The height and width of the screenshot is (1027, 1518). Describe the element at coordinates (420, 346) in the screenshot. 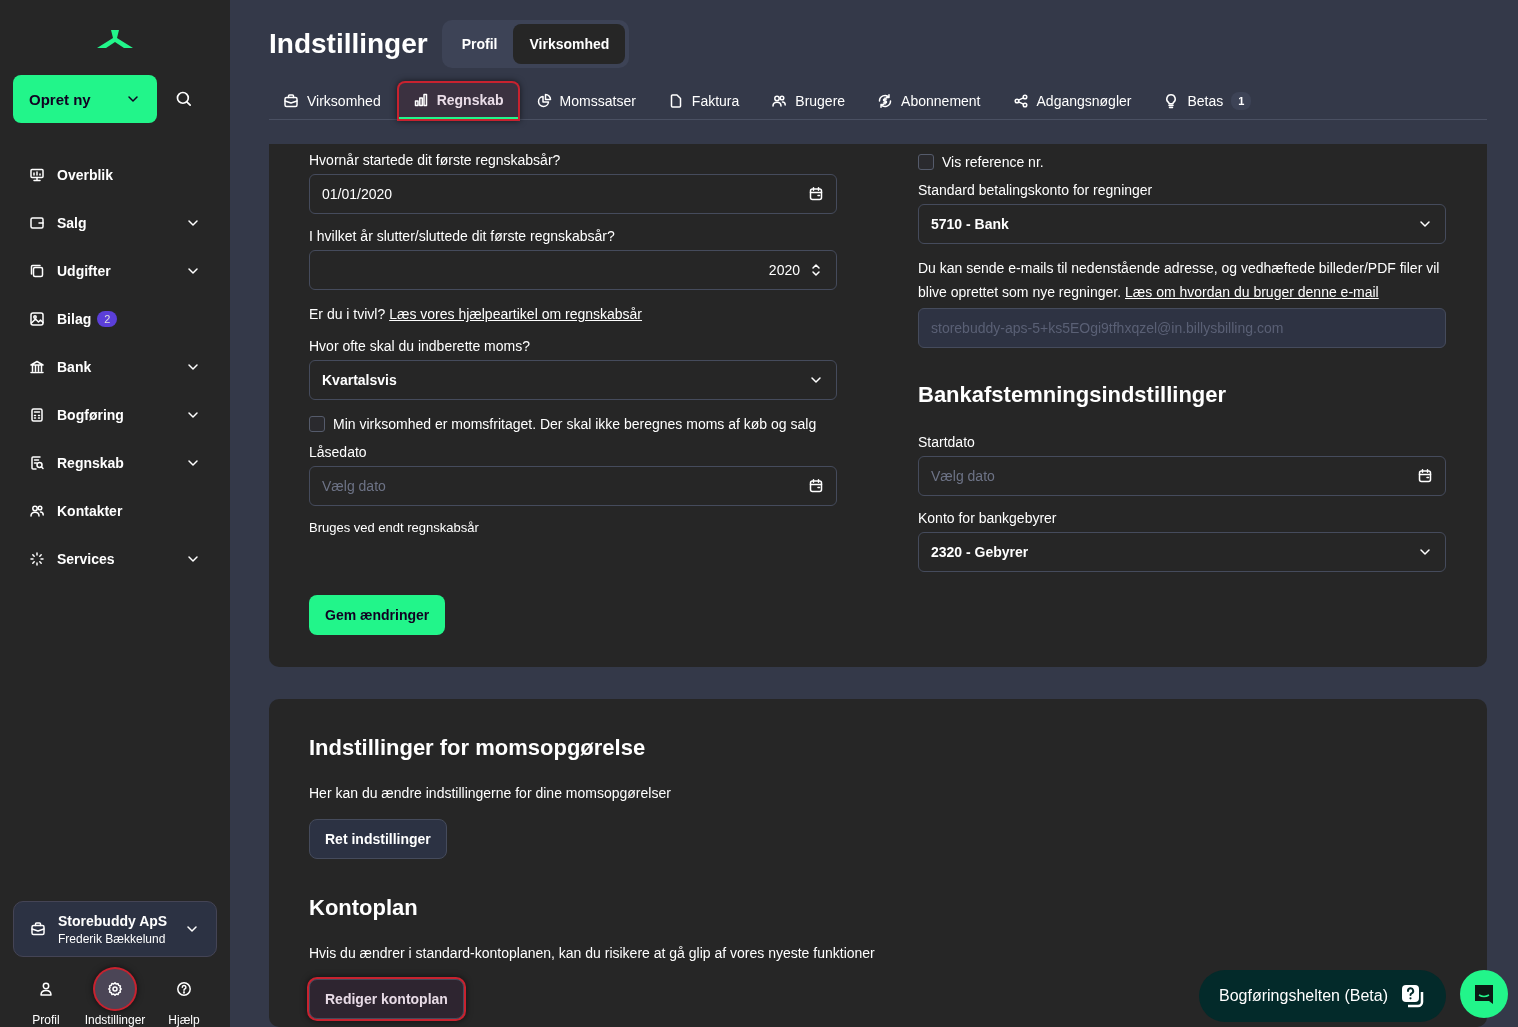

I see `field-label: Hvor ofte skal du indberette moms?` at that location.